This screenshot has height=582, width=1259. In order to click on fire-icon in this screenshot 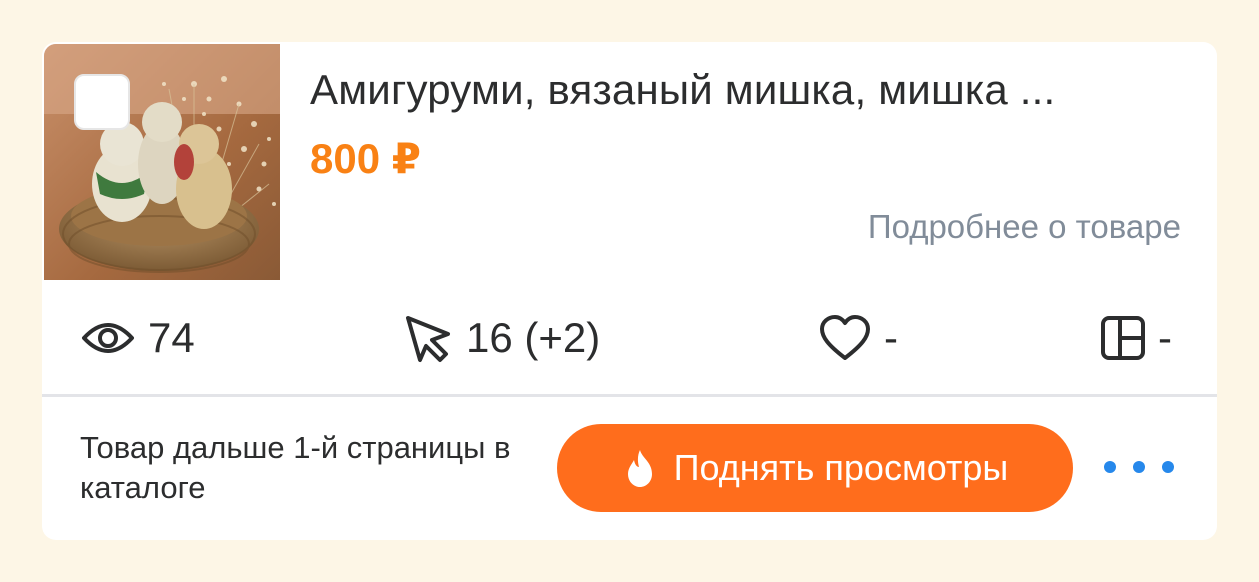, I will do `click(639, 468)`.